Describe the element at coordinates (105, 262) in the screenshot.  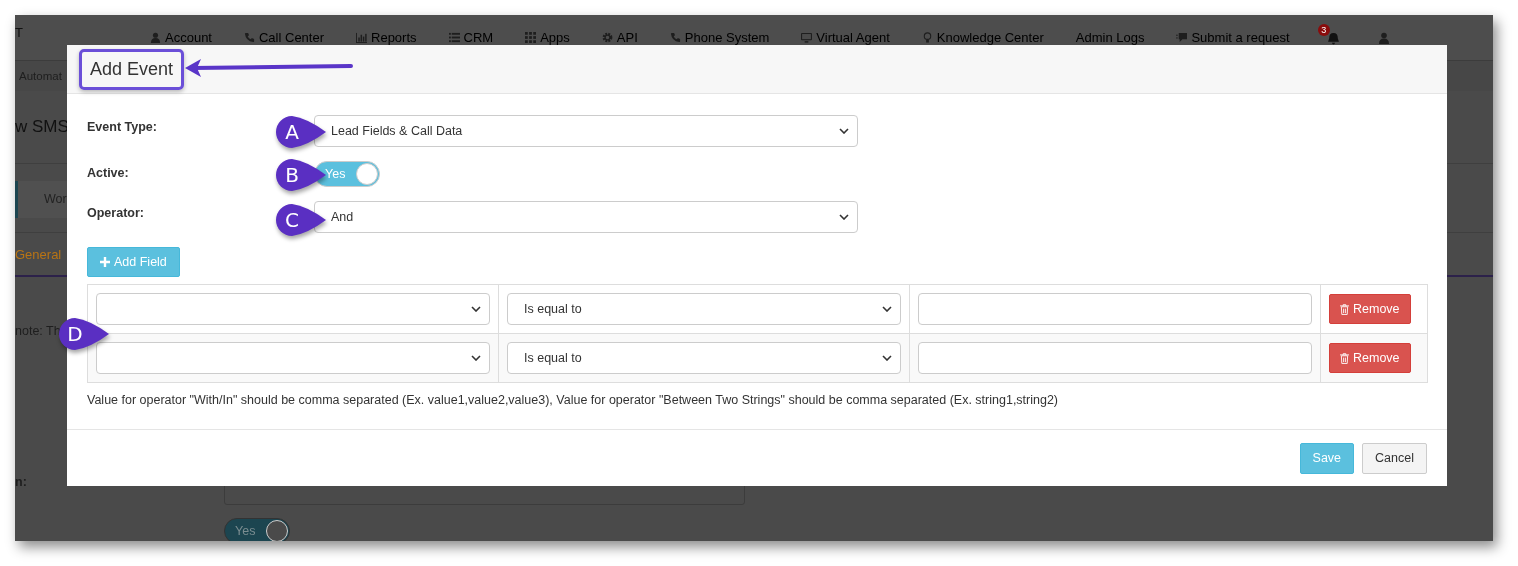
I see `plus-icon` at that location.